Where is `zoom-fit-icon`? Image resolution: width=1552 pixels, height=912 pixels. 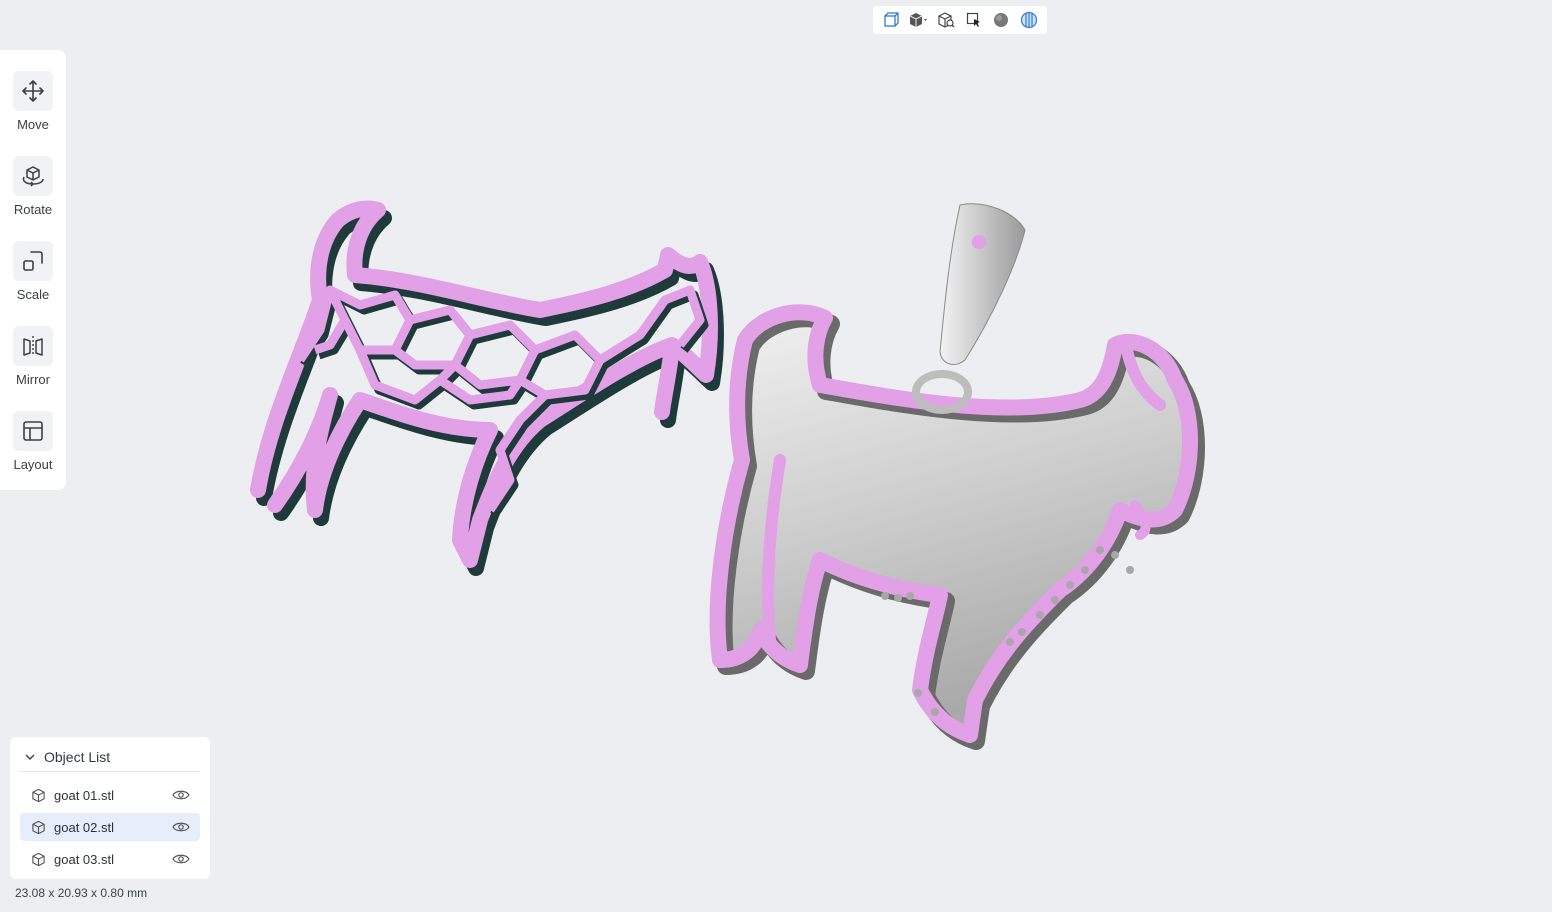 zoom-fit-icon is located at coordinates (946, 20).